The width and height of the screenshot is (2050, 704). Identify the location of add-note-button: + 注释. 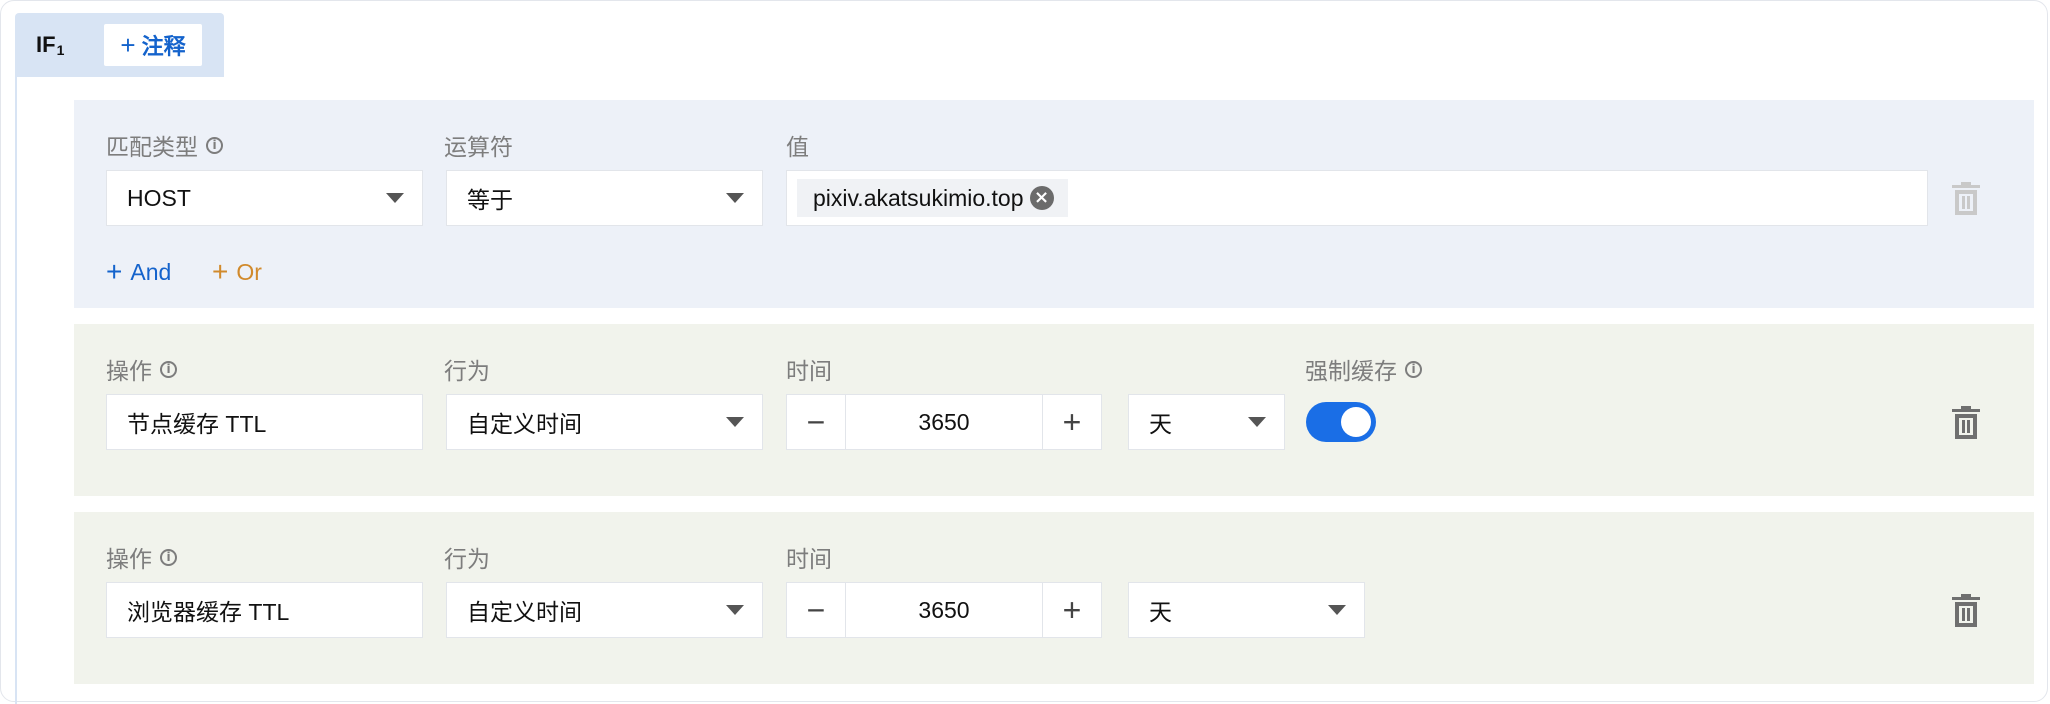
(153, 45).